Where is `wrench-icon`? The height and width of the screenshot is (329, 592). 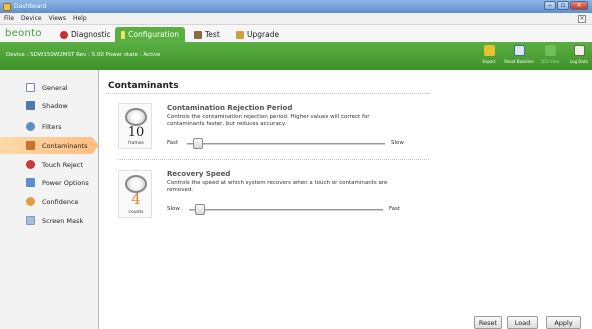 wrench-icon is located at coordinates (123, 34).